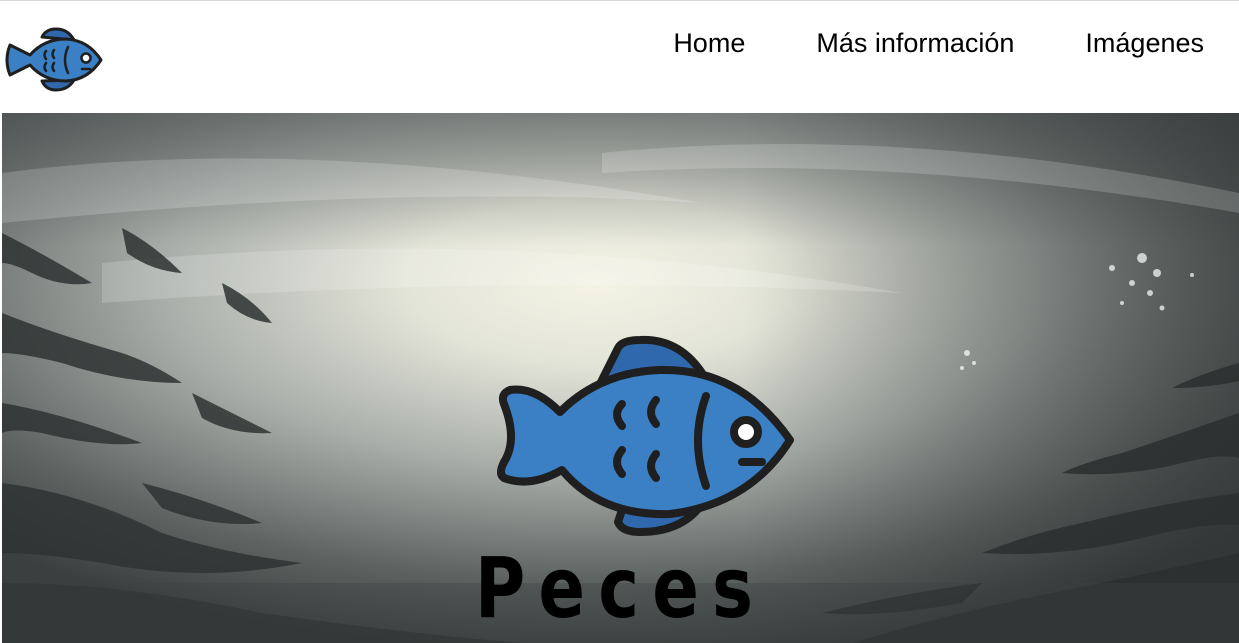 The image size is (1239, 643). I want to click on main-nav: Home Más información Imágenes, so click(920, 43).